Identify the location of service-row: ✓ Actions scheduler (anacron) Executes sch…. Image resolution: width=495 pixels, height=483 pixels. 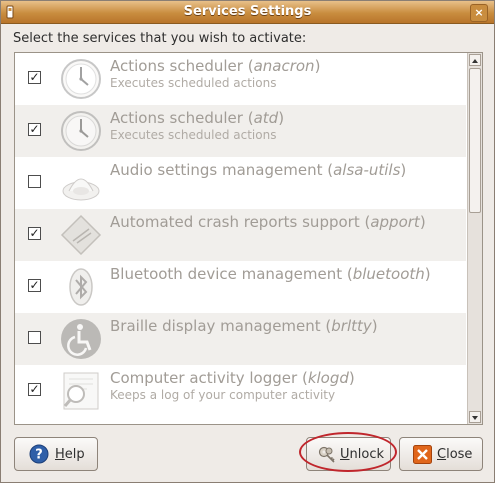
(240, 79).